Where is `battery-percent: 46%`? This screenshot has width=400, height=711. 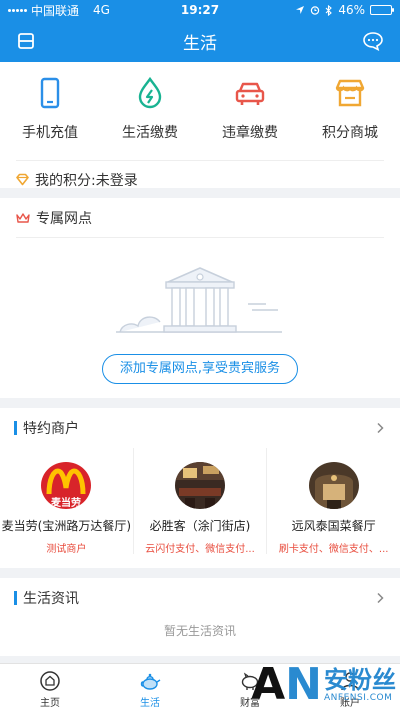
battery-percent: 46% is located at coordinates (351, 10).